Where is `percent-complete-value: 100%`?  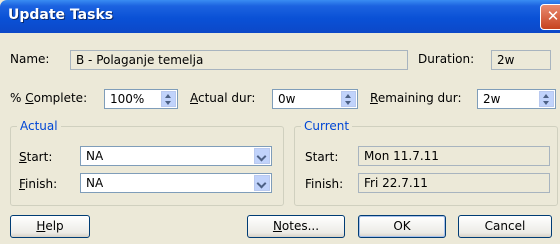 percent-complete-value: 100% is located at coordinates (127, 99).